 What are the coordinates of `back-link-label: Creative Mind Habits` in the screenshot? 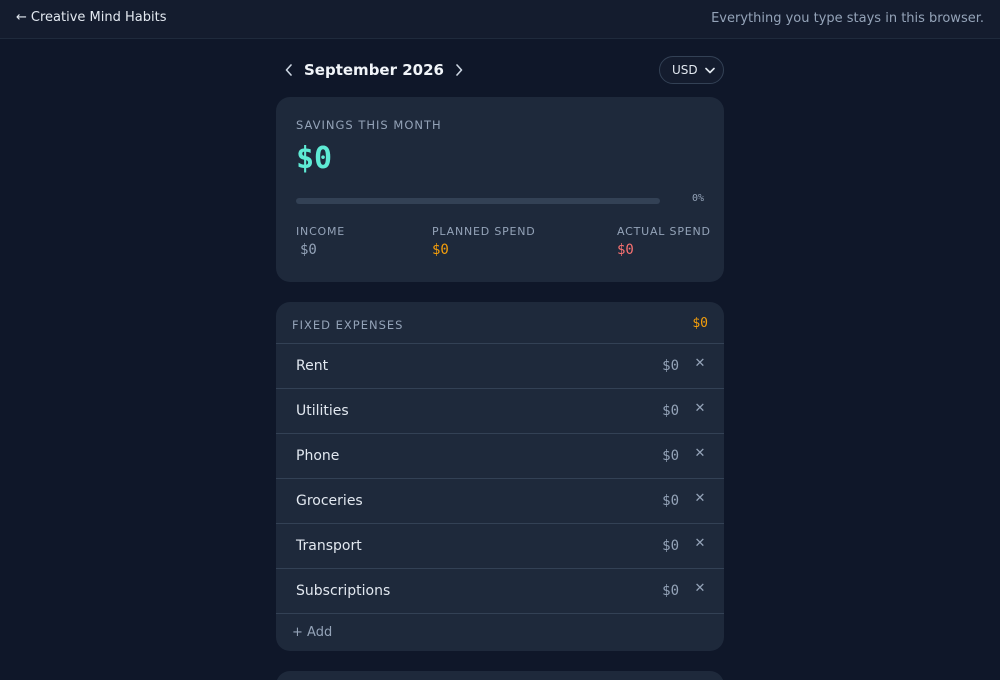 It's located at (98, 17).